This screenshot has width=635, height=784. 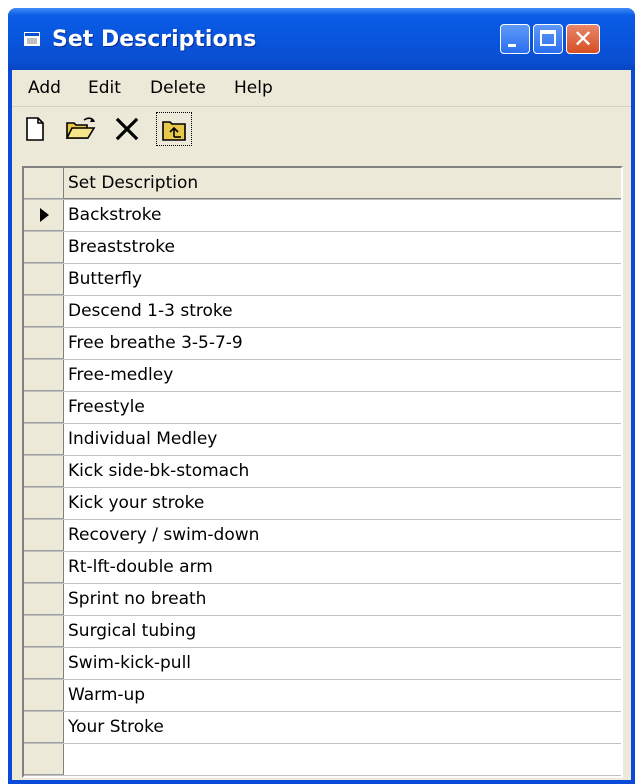 I want to click on table-row: Kick side-bk-stomach, so click(x=322, y=472).